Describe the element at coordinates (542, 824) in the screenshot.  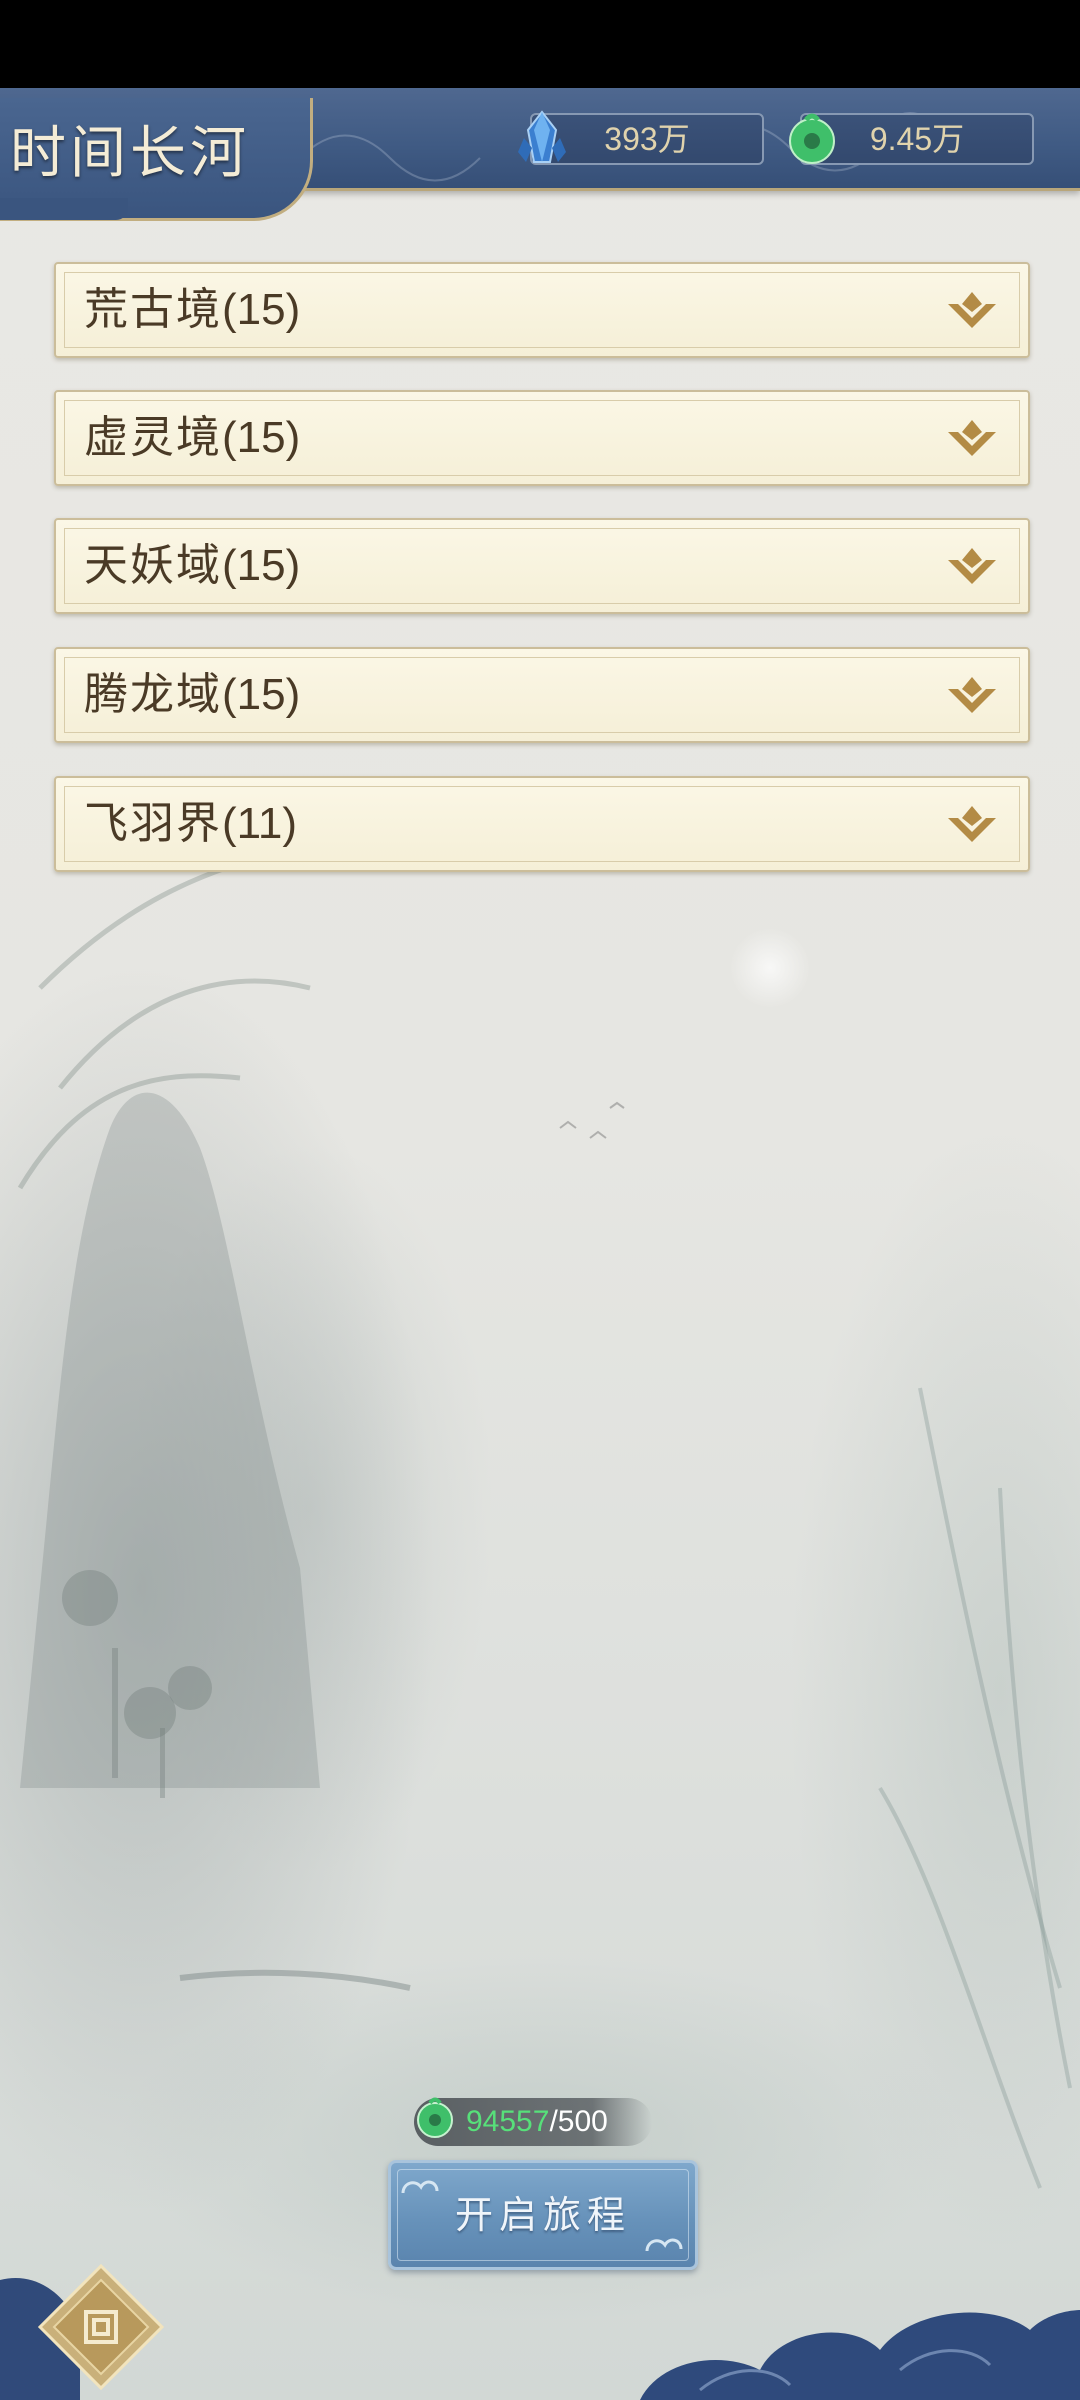
I see `region-item-feiyu: 飞羽界(11)` at that location.